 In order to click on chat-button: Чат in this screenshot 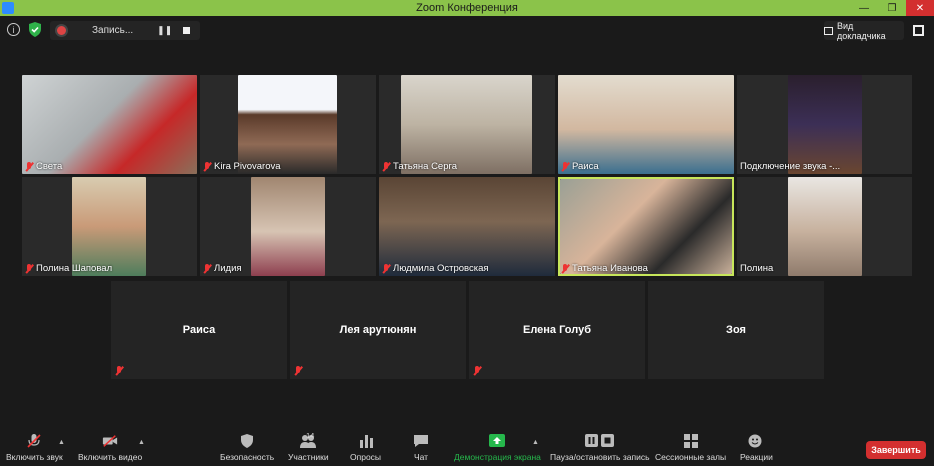, I will do `click(421, 448)`.